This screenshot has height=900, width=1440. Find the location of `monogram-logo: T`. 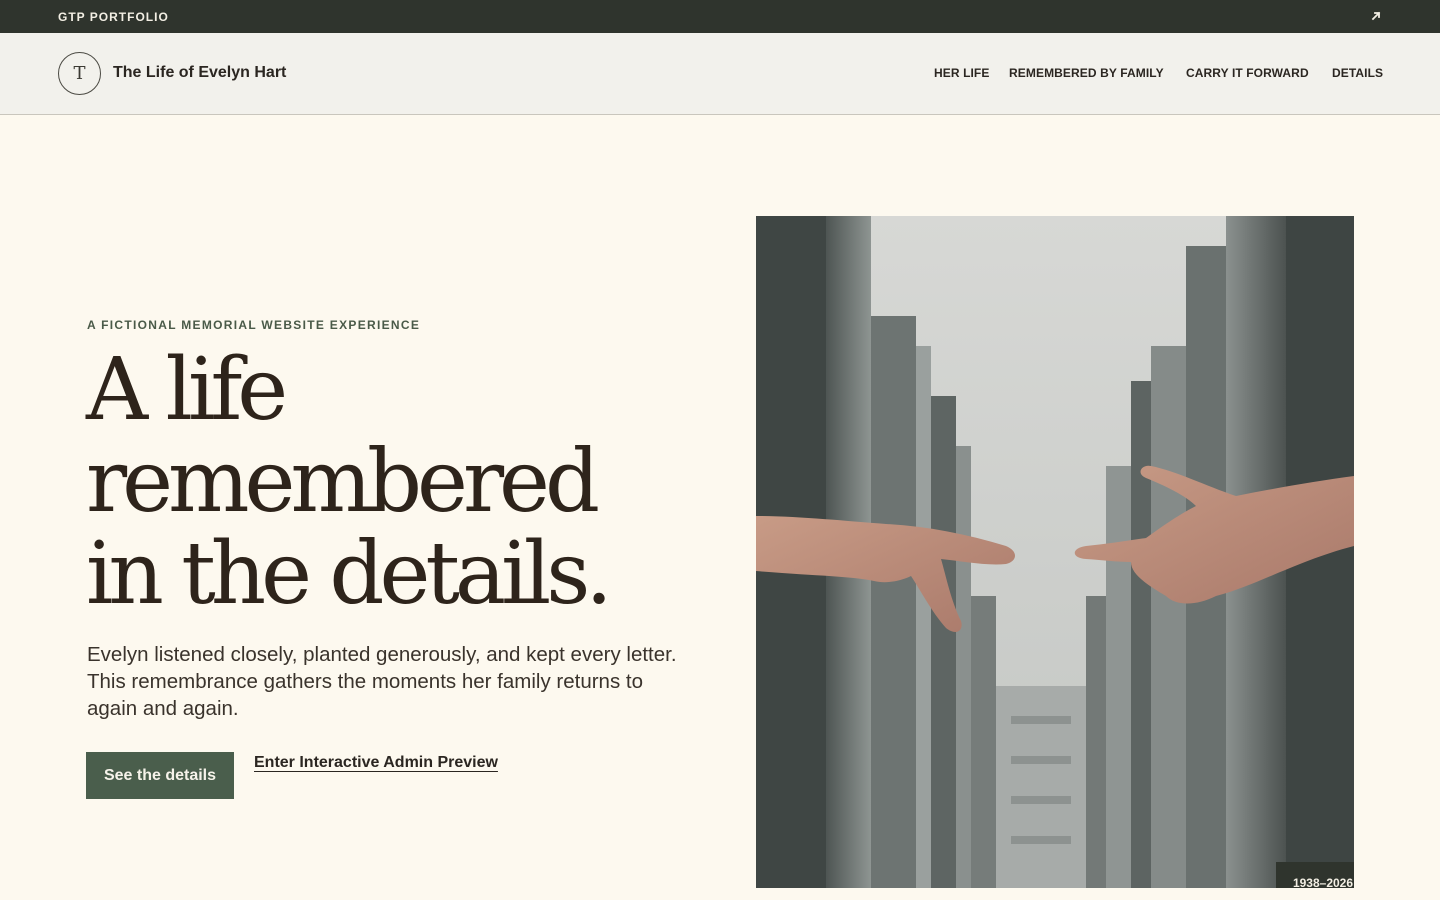

monogram-logo: T is located at coordinates (79, 73).